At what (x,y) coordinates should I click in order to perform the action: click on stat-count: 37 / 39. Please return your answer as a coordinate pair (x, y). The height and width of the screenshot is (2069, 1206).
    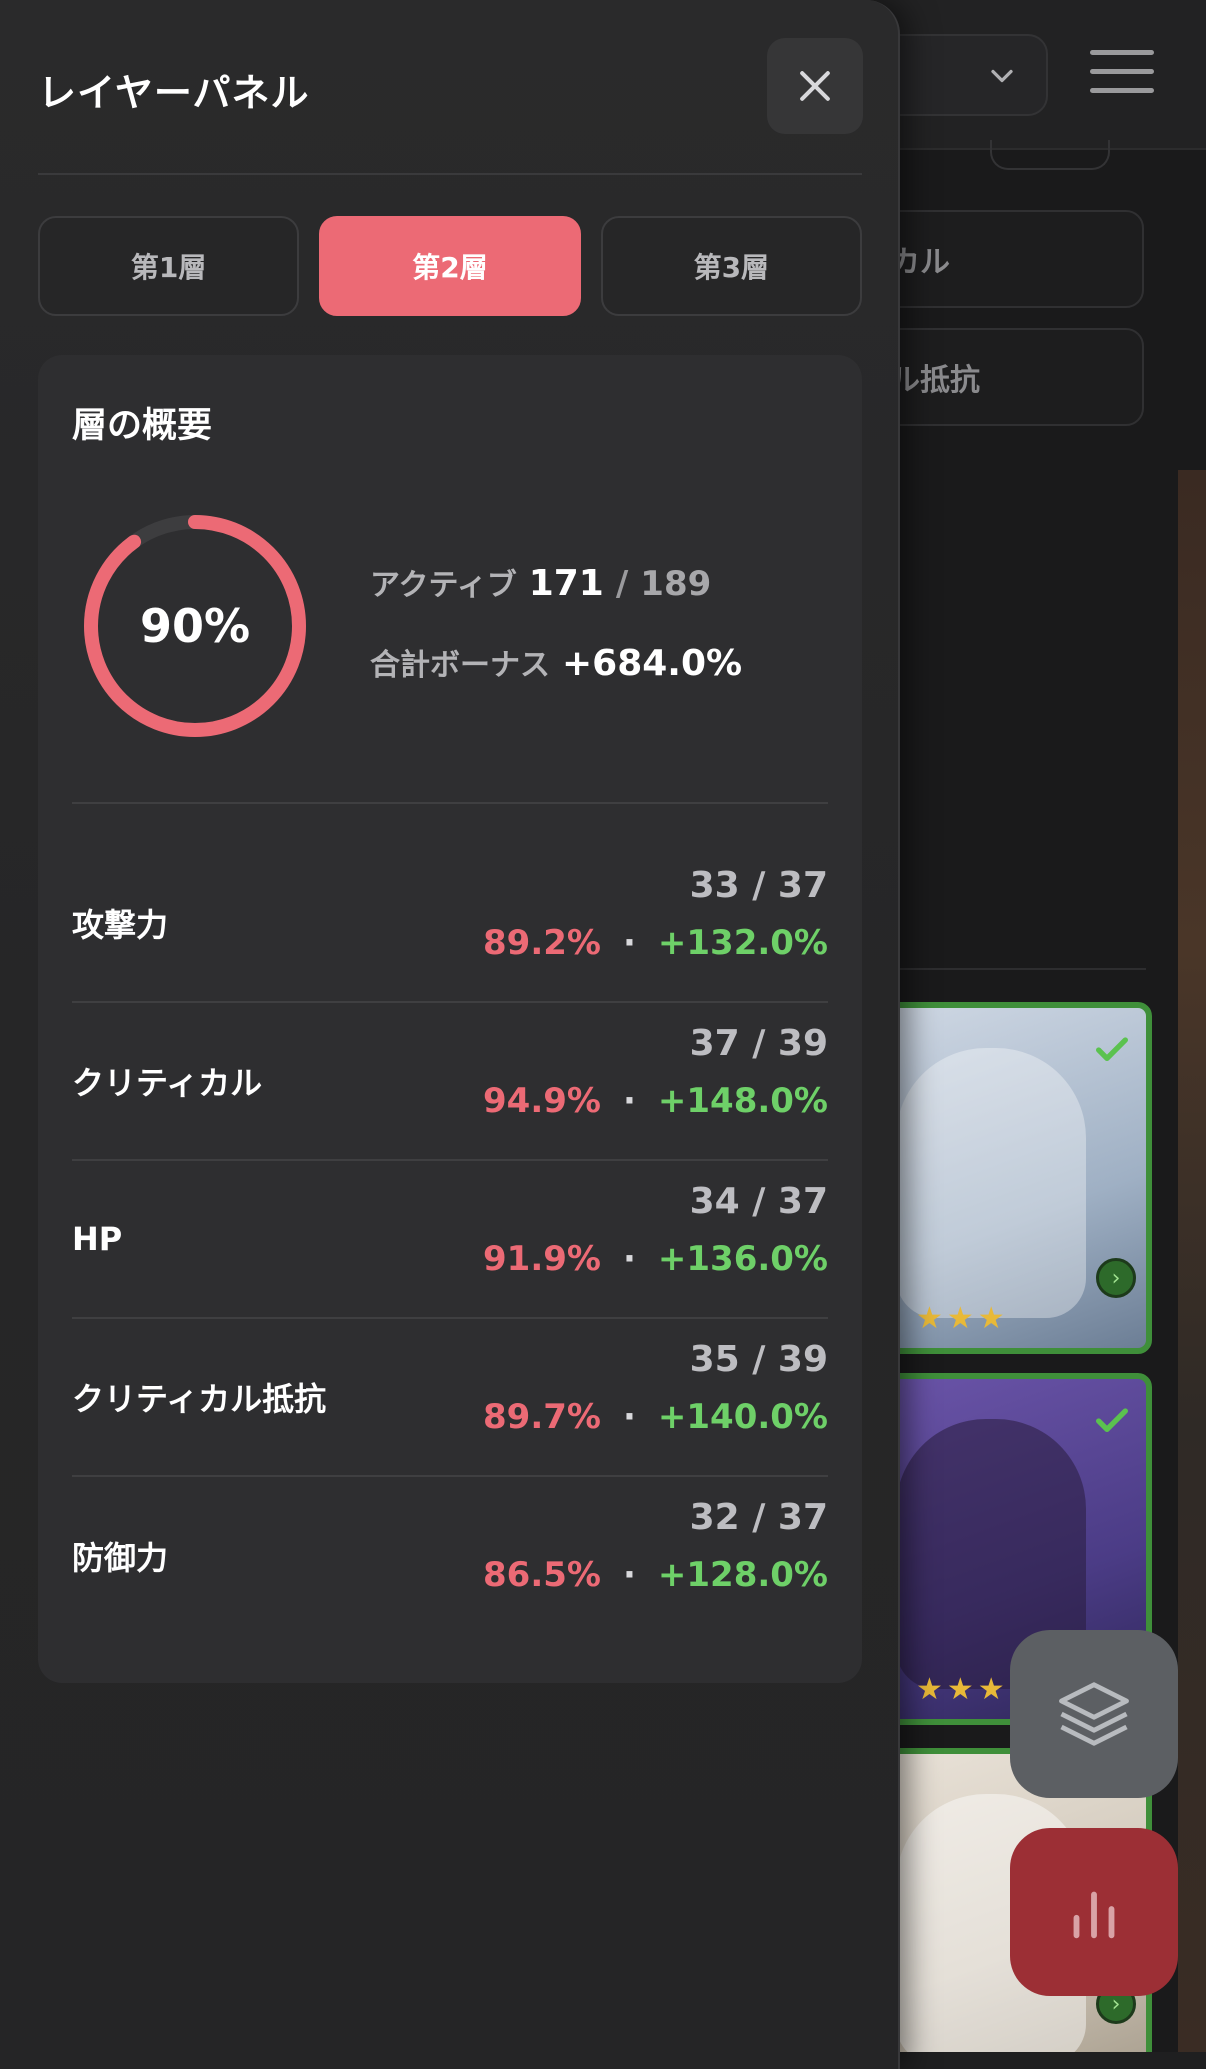
    Looking at the image, I should click on (758, 1043).